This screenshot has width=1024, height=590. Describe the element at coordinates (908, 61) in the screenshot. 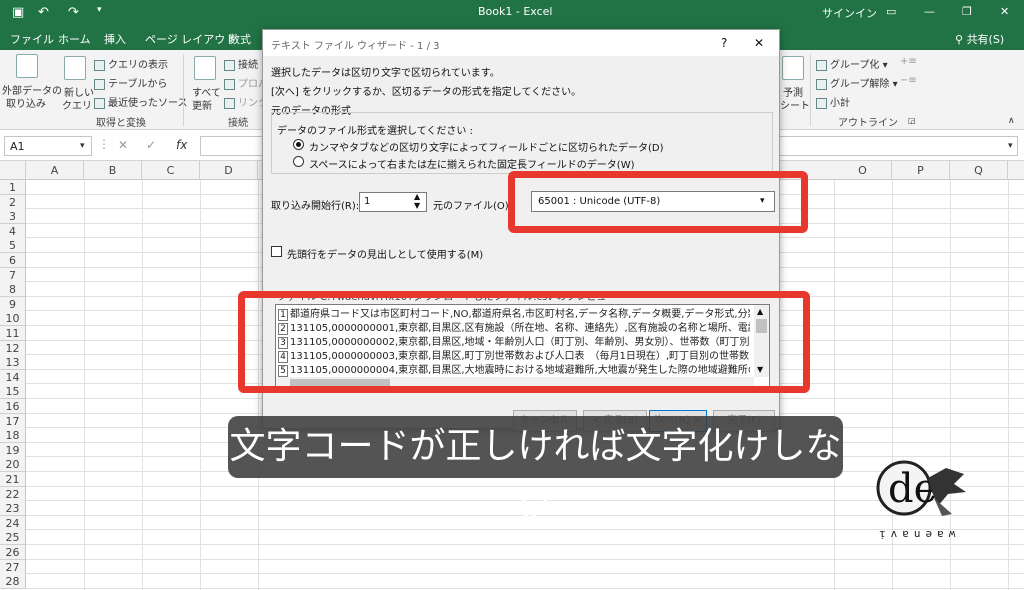

I see `show-detail-icon: +≡` at that location.